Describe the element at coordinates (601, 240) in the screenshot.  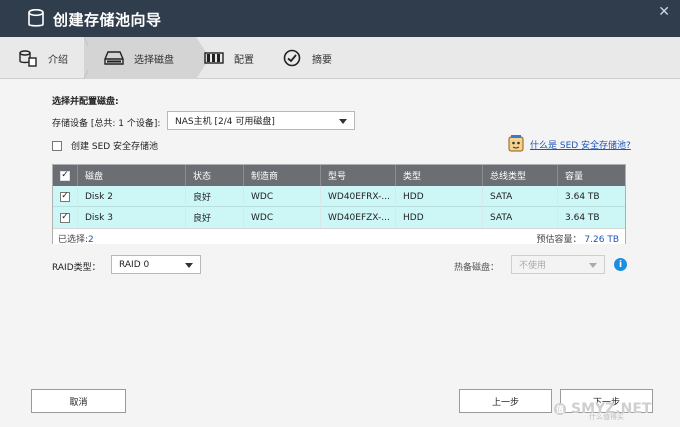
I see `capacity-value: 7.26 TB` at that location.